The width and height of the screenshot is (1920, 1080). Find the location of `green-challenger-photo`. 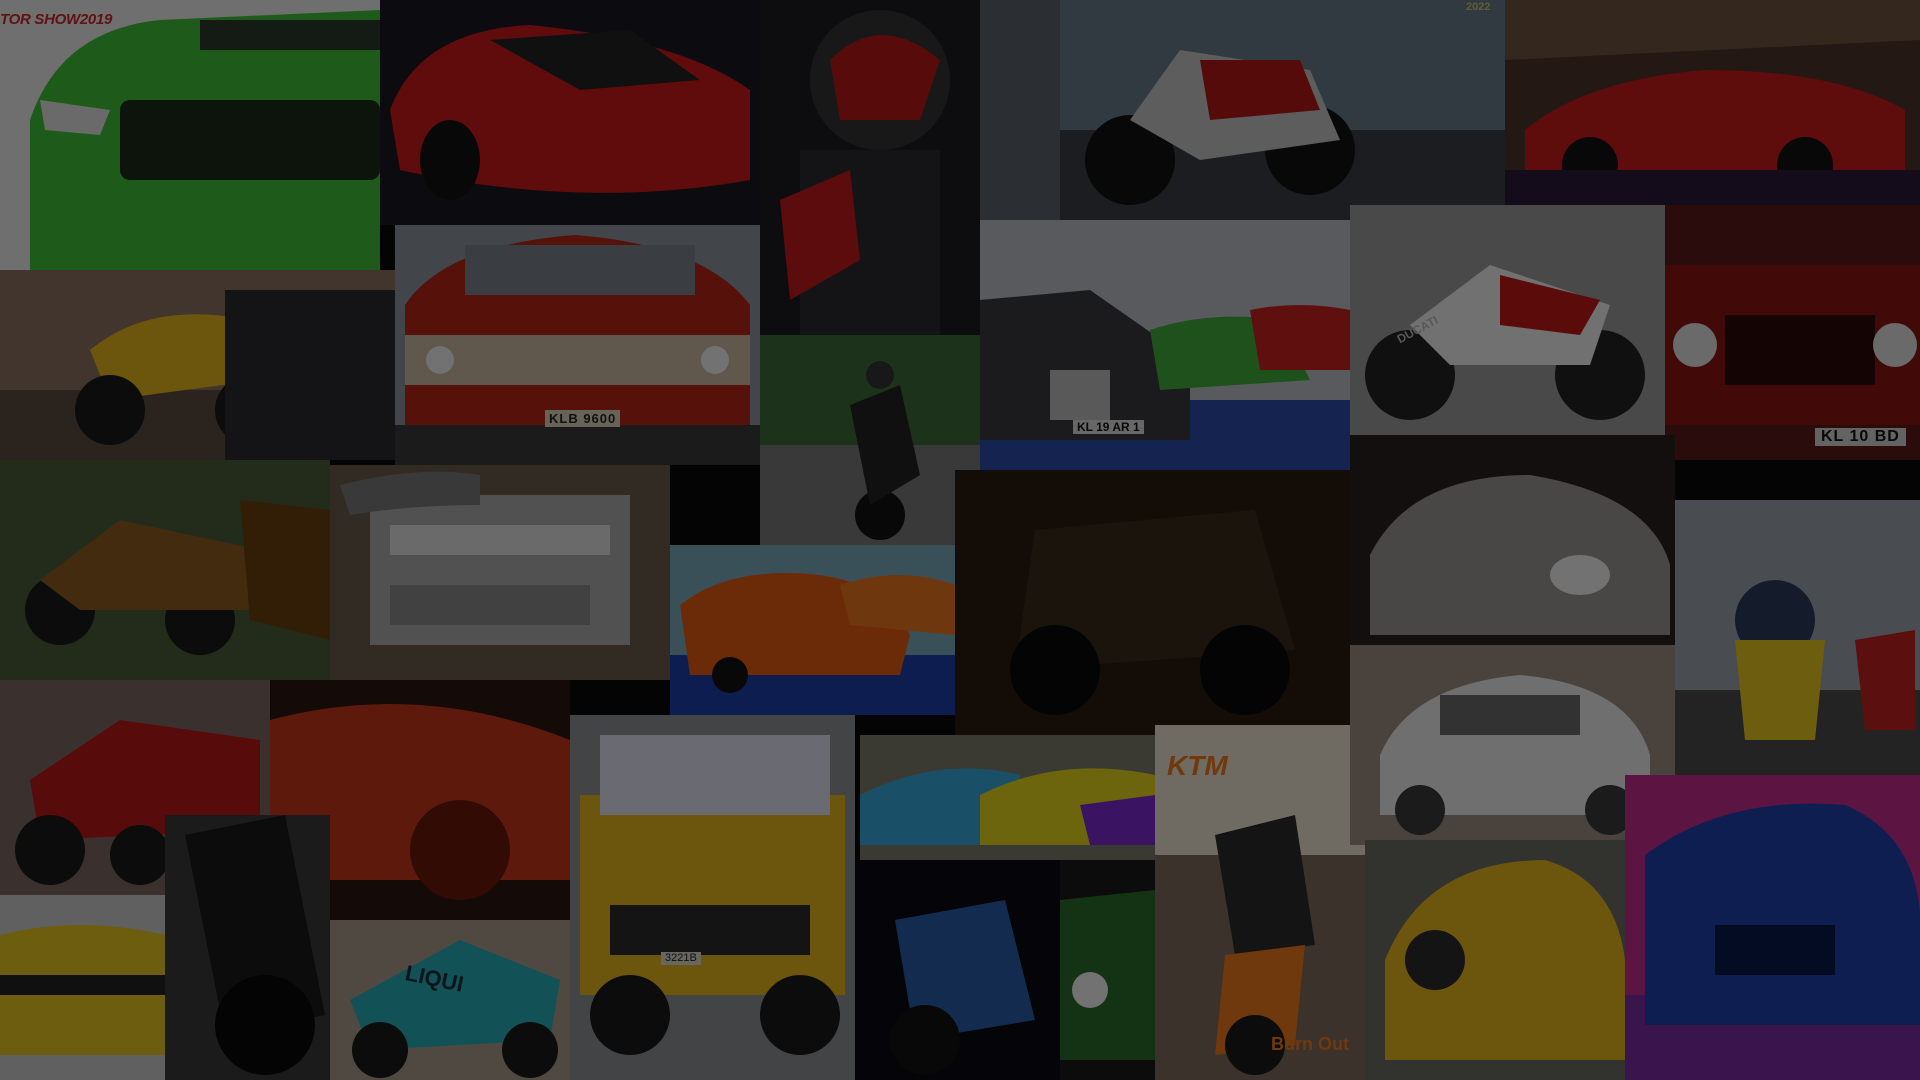

green-challenger-photo is located at coordinates (1107, 970).